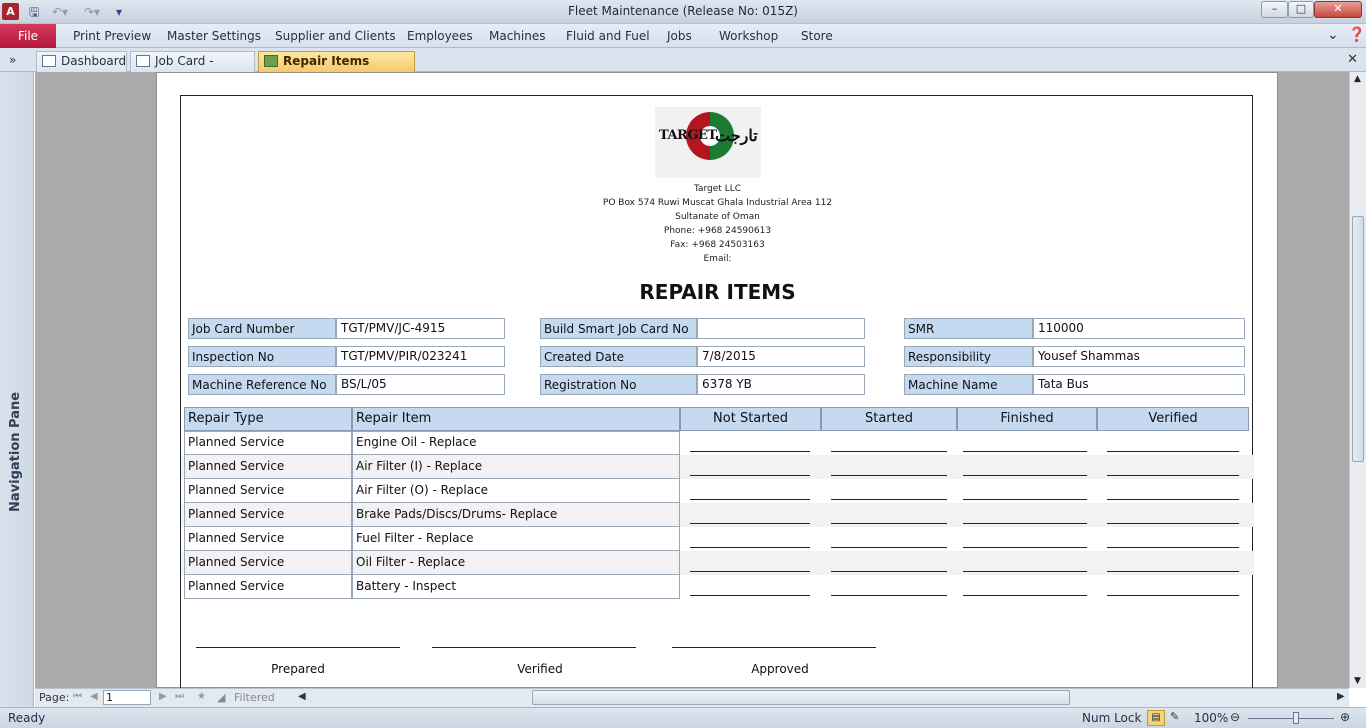  Describe the element at coordinates (517, 36) in the screenshot. I see `menu-machines: Machines` at that location.